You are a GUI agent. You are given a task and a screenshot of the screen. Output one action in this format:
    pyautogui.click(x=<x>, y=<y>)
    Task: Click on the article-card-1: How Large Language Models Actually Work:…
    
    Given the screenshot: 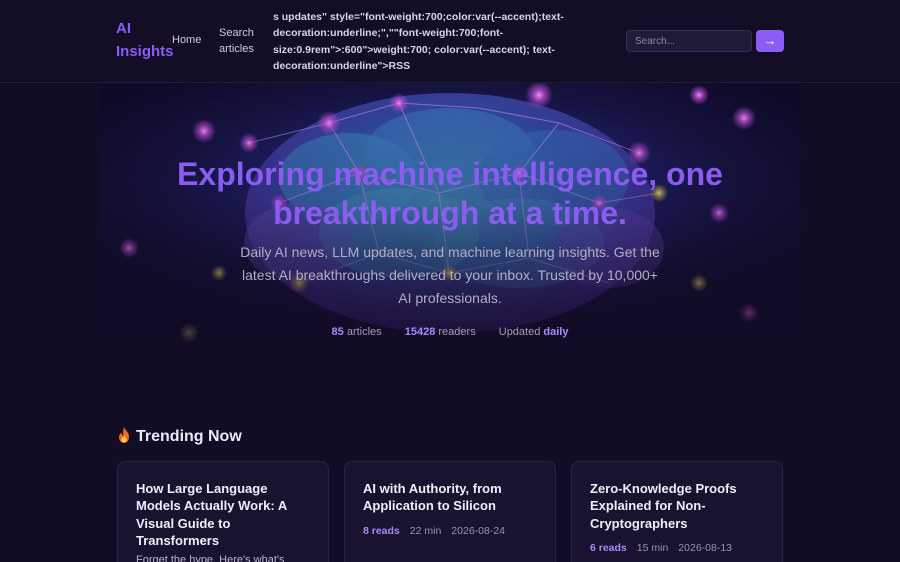 What is the action you would take?
    pyautogui.click(x=223, y=511)
    